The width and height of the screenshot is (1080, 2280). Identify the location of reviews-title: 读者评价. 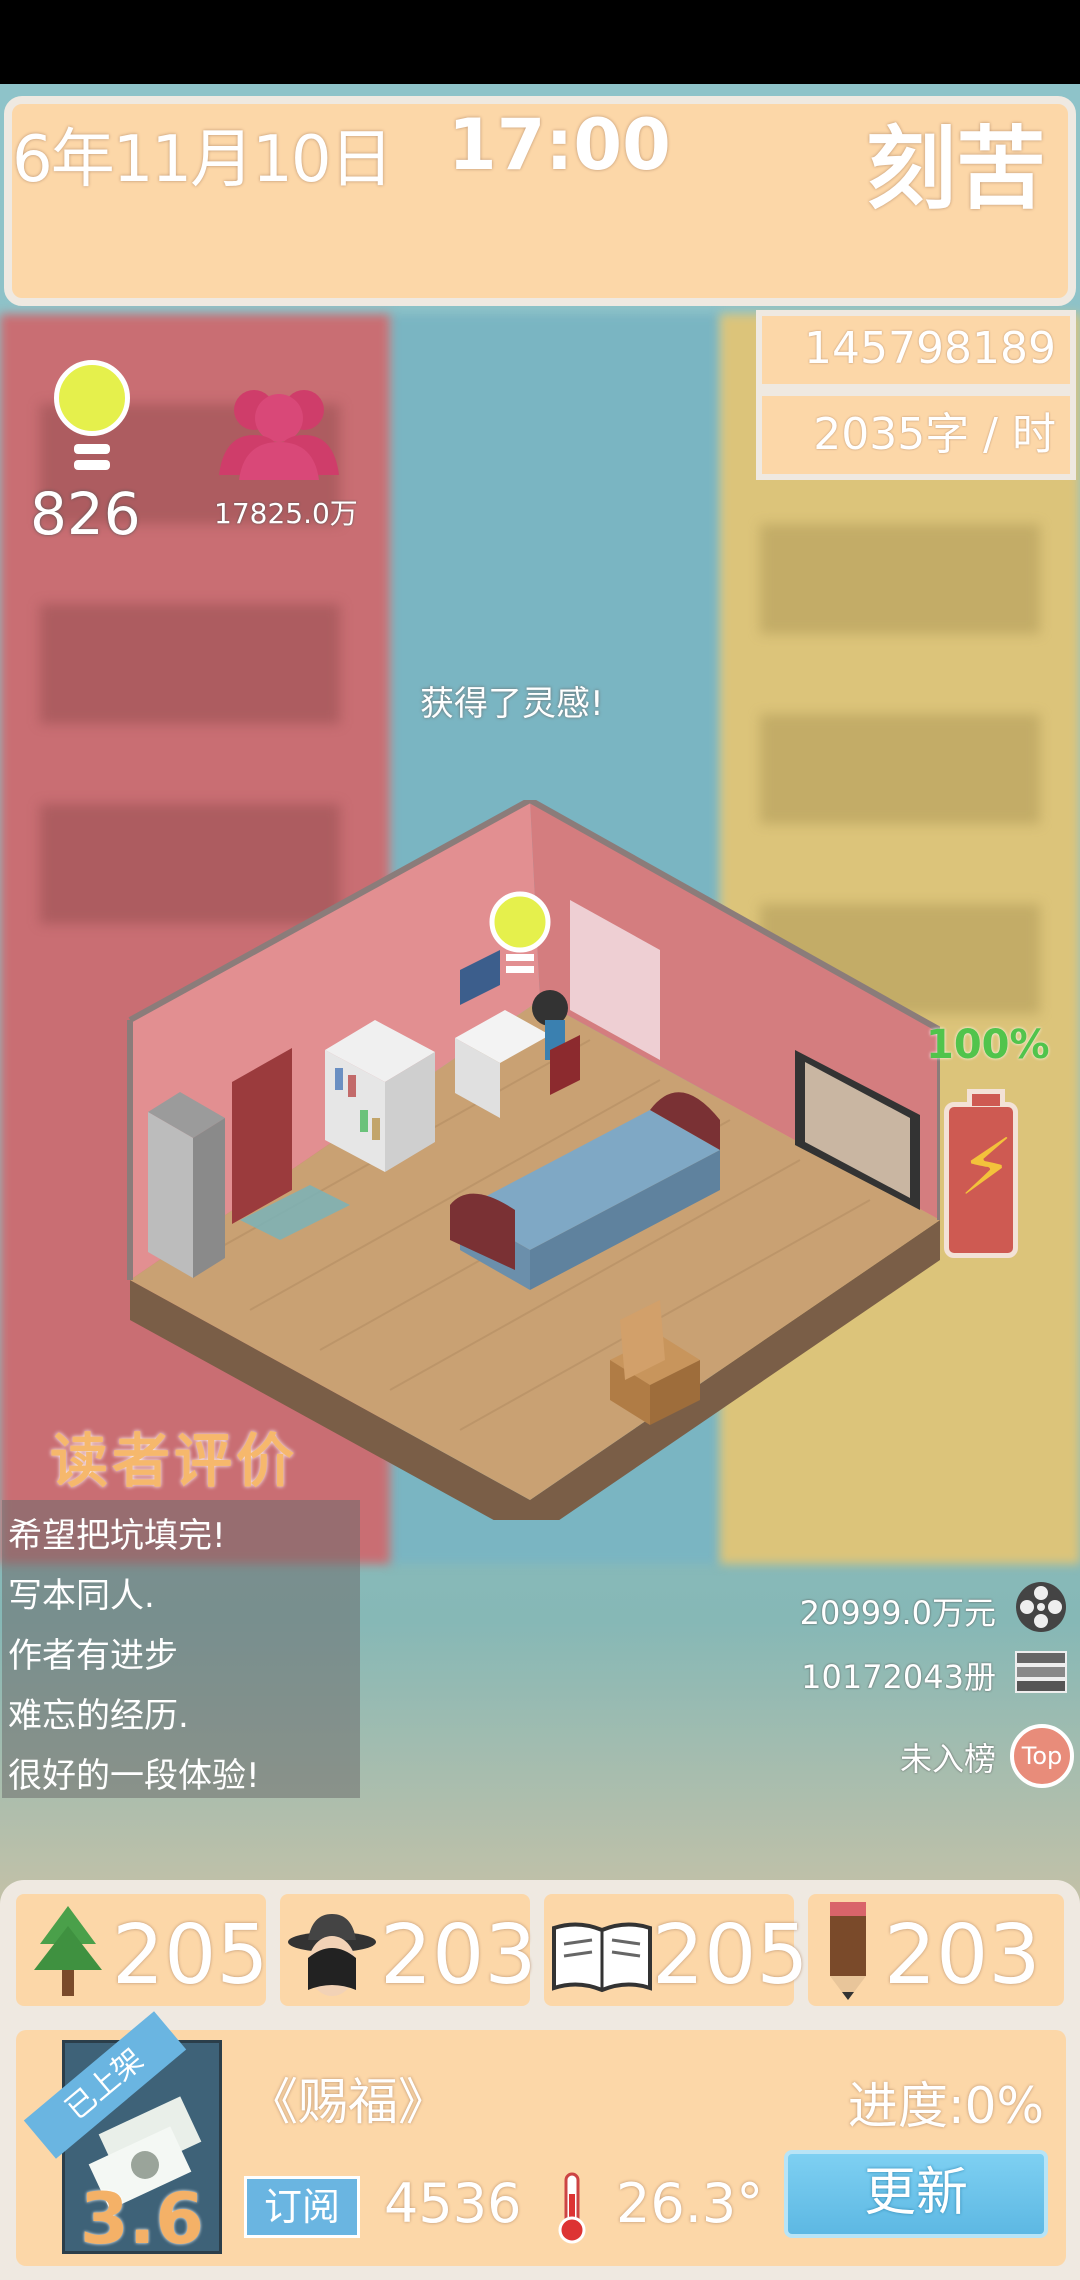
(174, 1461).